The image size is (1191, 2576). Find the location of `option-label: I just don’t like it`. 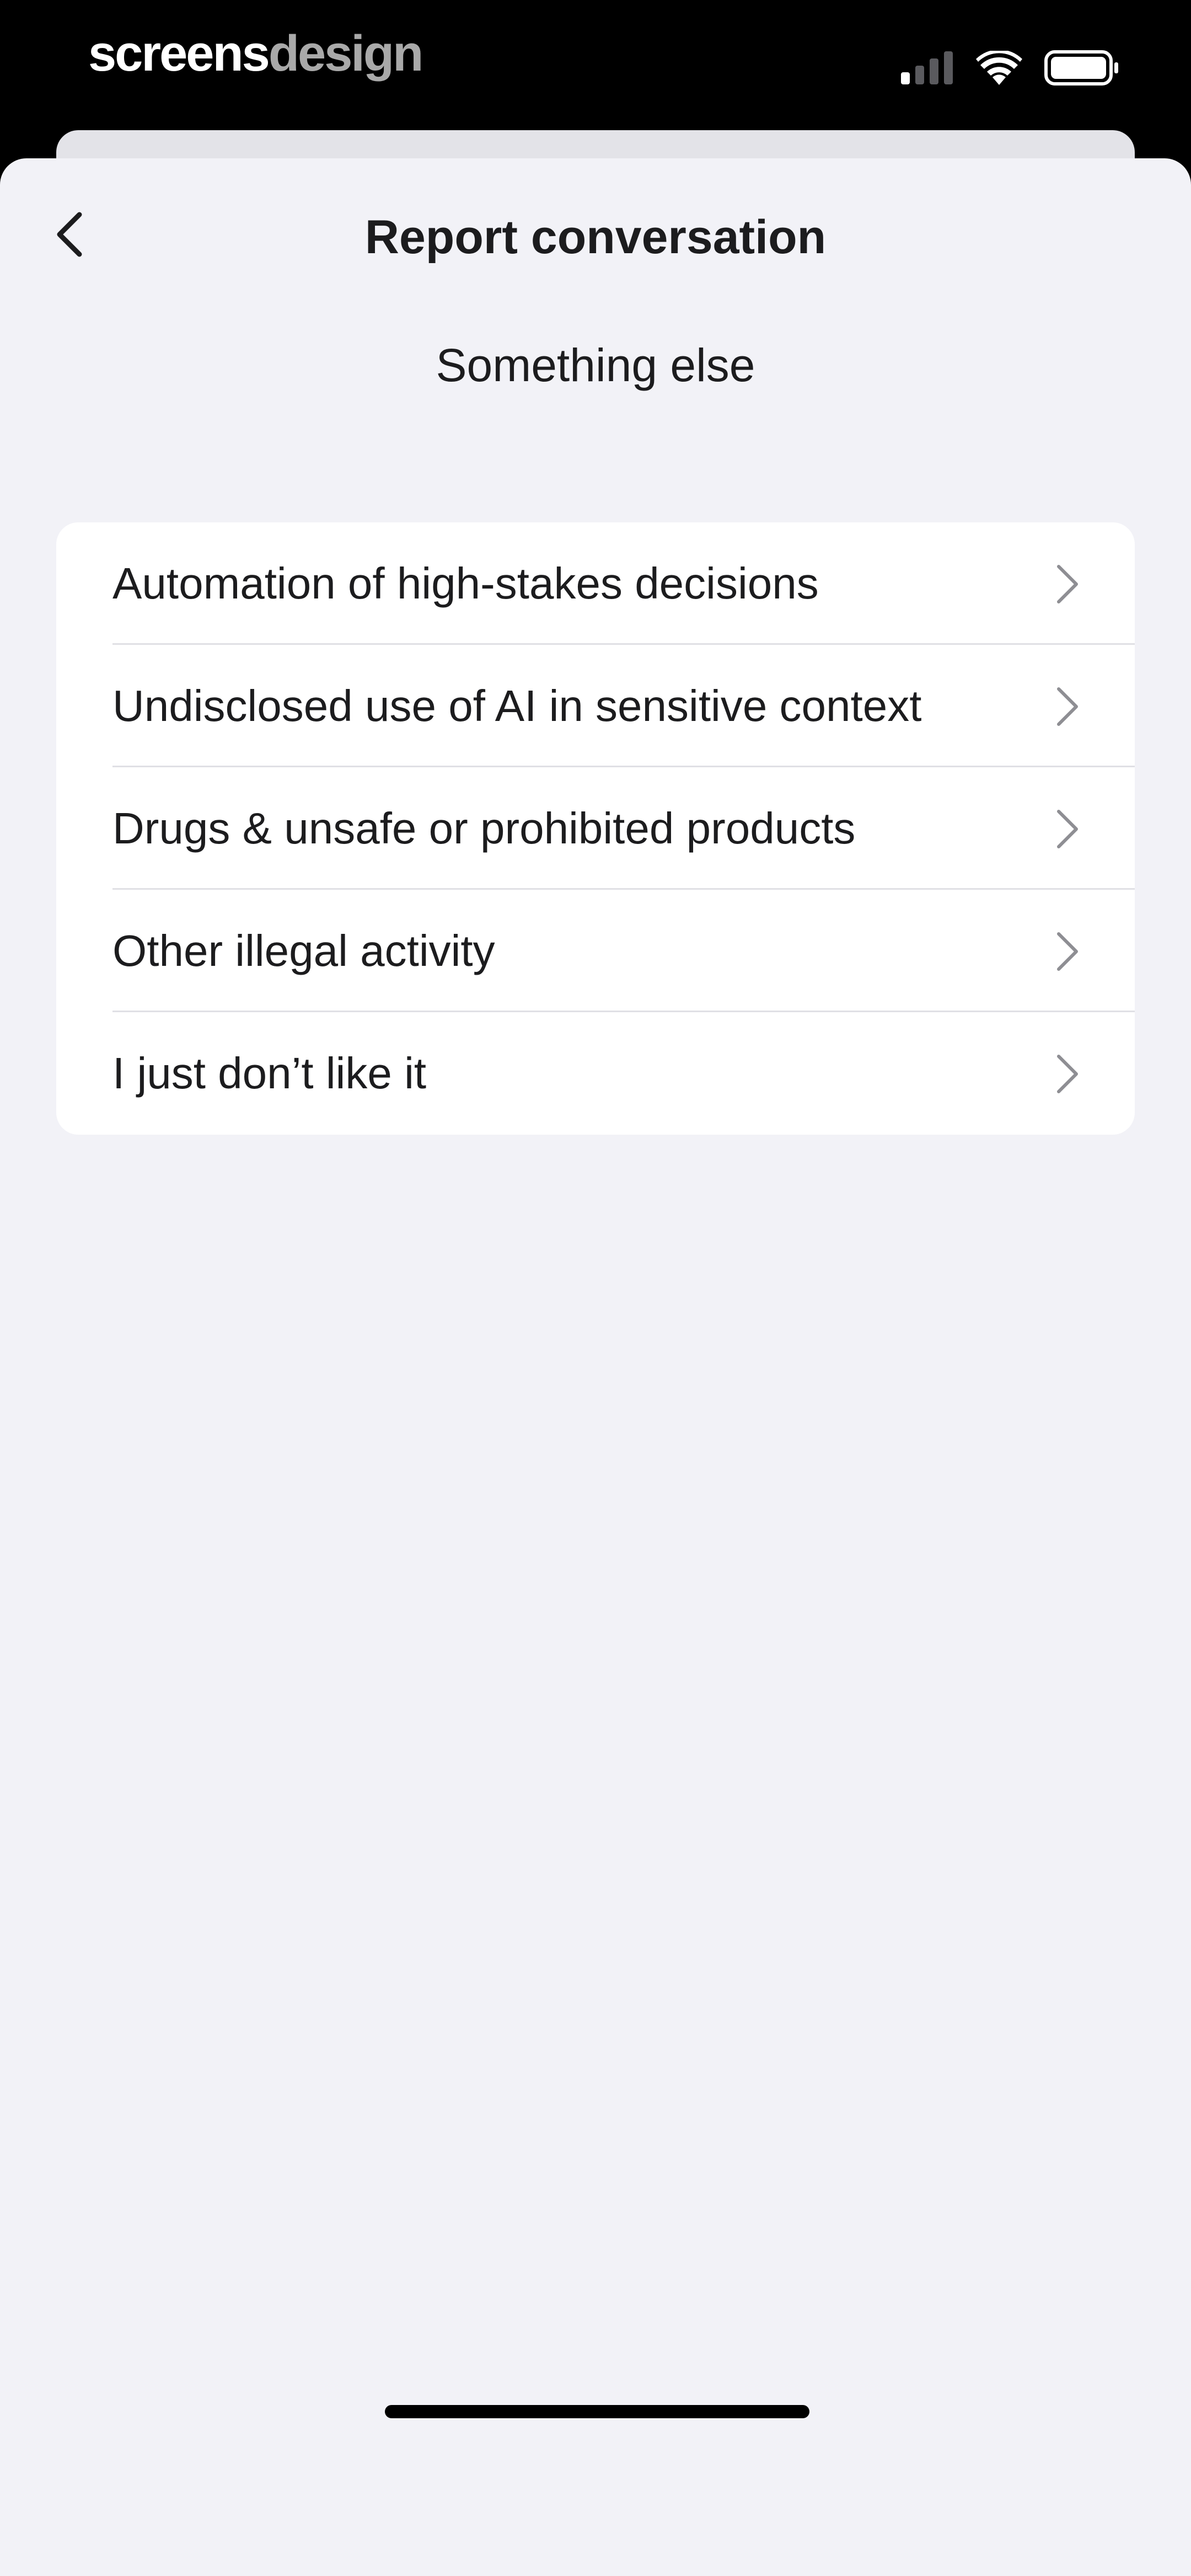

option-label: I just don’t like it is located at coordinates (269, 1073).